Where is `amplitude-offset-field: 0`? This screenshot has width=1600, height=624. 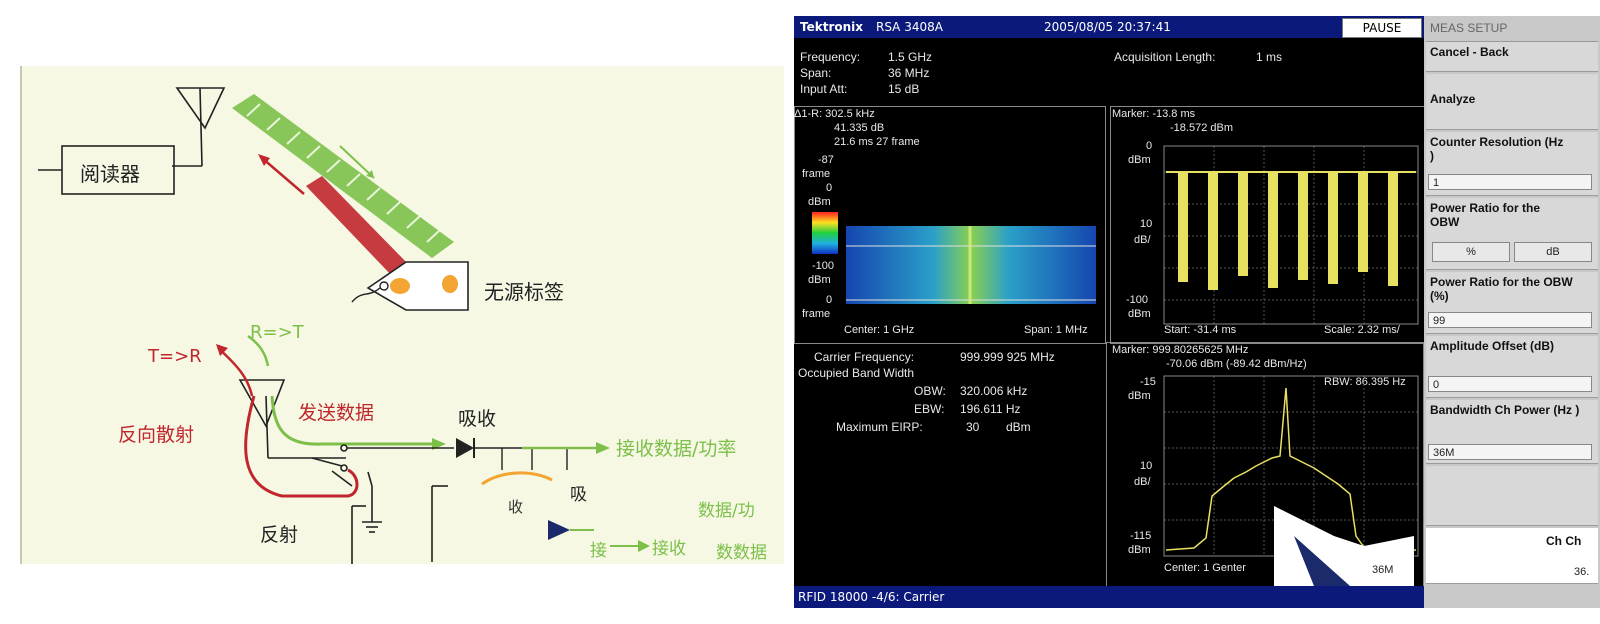
amplitude-offset-field: 0 is located at coordinates (1510, 384).